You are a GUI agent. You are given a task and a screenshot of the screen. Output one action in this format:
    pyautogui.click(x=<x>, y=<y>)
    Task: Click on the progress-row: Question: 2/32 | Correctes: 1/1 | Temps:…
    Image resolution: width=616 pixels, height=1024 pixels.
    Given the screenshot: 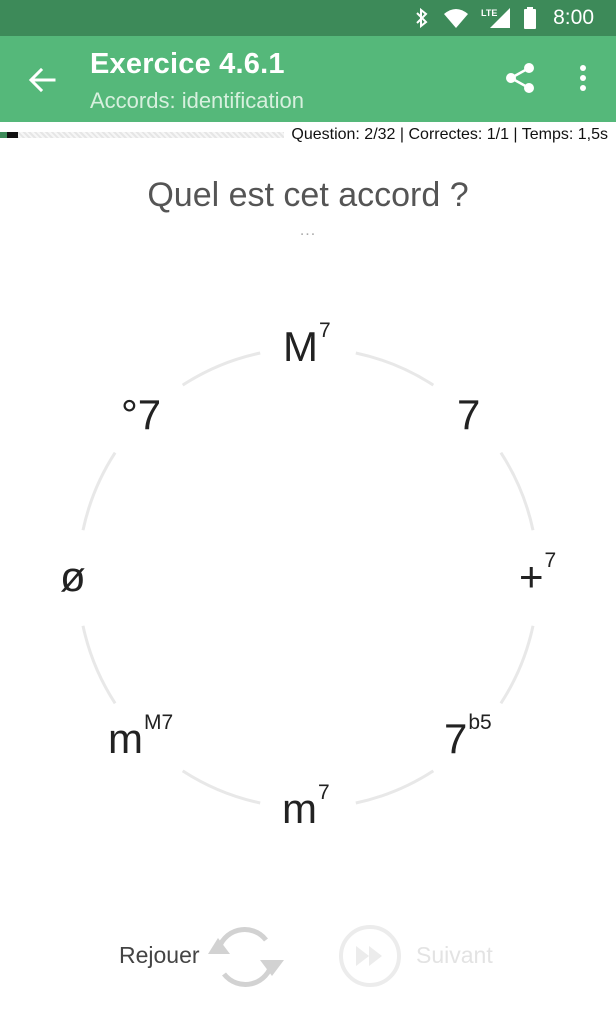 What is the action you would take?
    pyautogui.click(x=308, y=135)
    